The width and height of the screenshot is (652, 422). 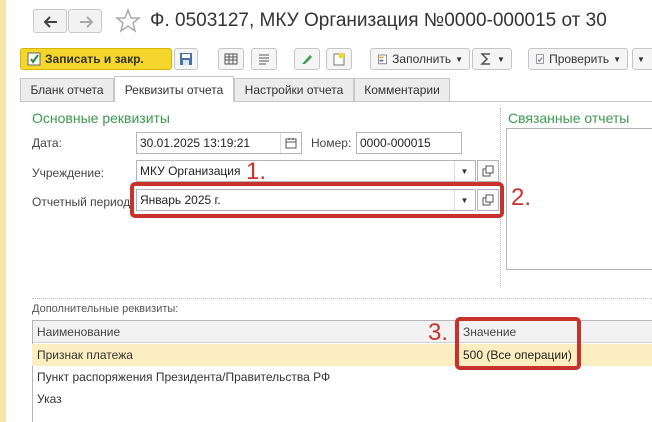 I want to click on arrow-right-icon, so click(x=87, y=22).